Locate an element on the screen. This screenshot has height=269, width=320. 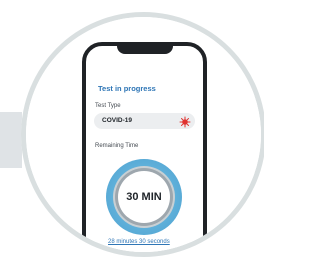
test-type-select: COVID-19 is located at coordinates (144, 121).